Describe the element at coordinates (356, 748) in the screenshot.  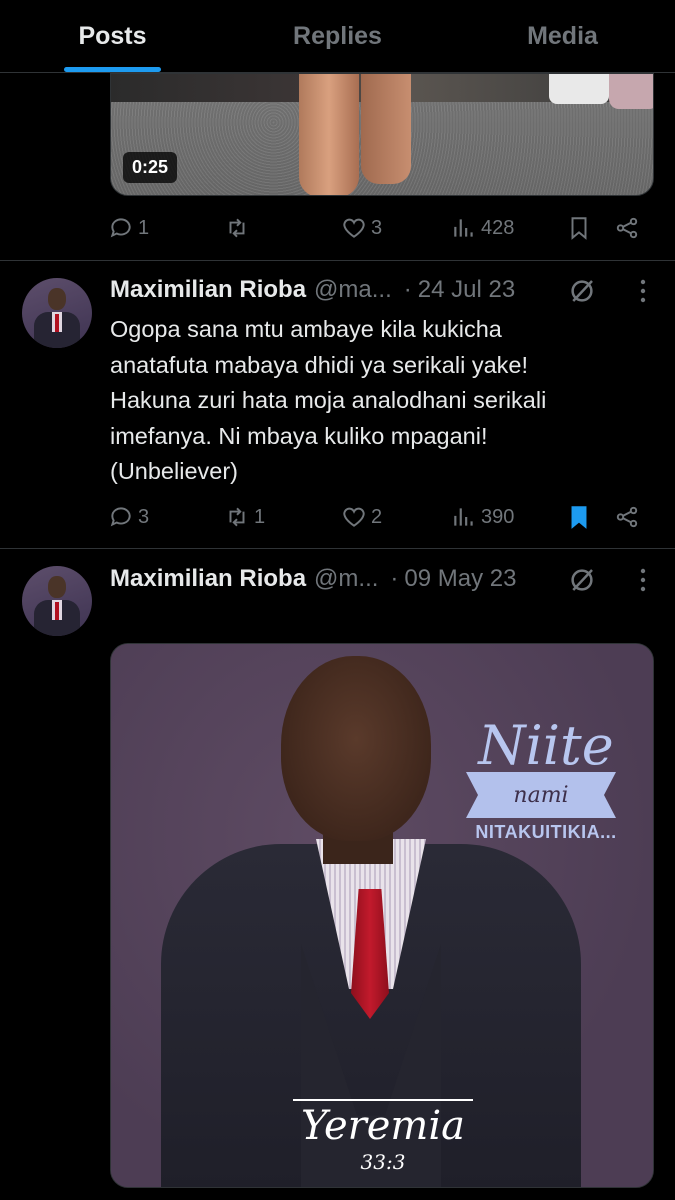
I see `poster-portrait-head` at that location.